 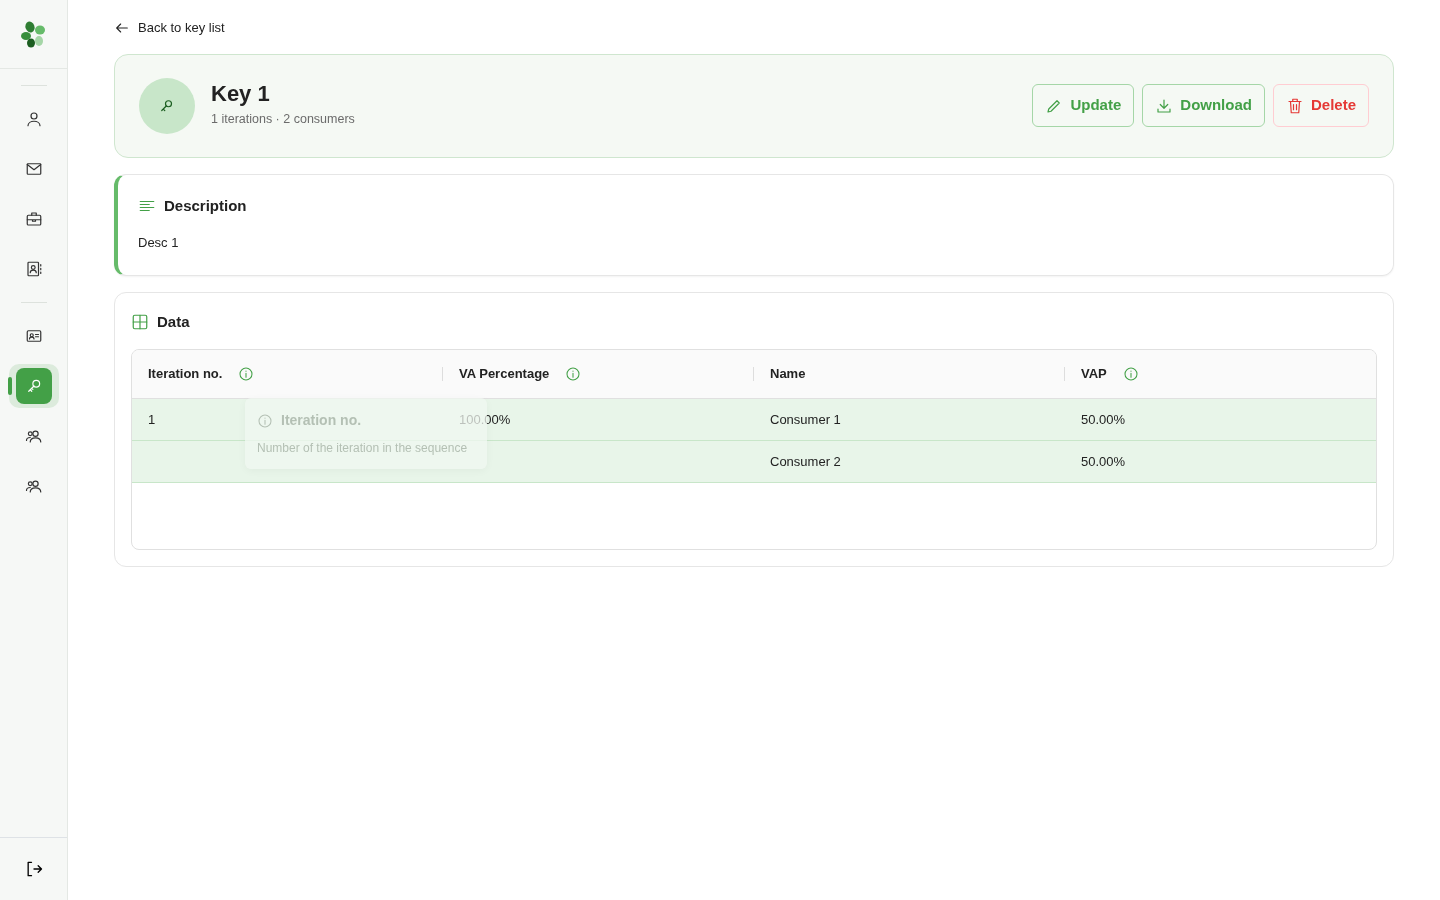 What do you see at coordinates (805, 461) in the screenshot?
I see `table-cell-text: Consumer 2` at bounding box center [805, 461].